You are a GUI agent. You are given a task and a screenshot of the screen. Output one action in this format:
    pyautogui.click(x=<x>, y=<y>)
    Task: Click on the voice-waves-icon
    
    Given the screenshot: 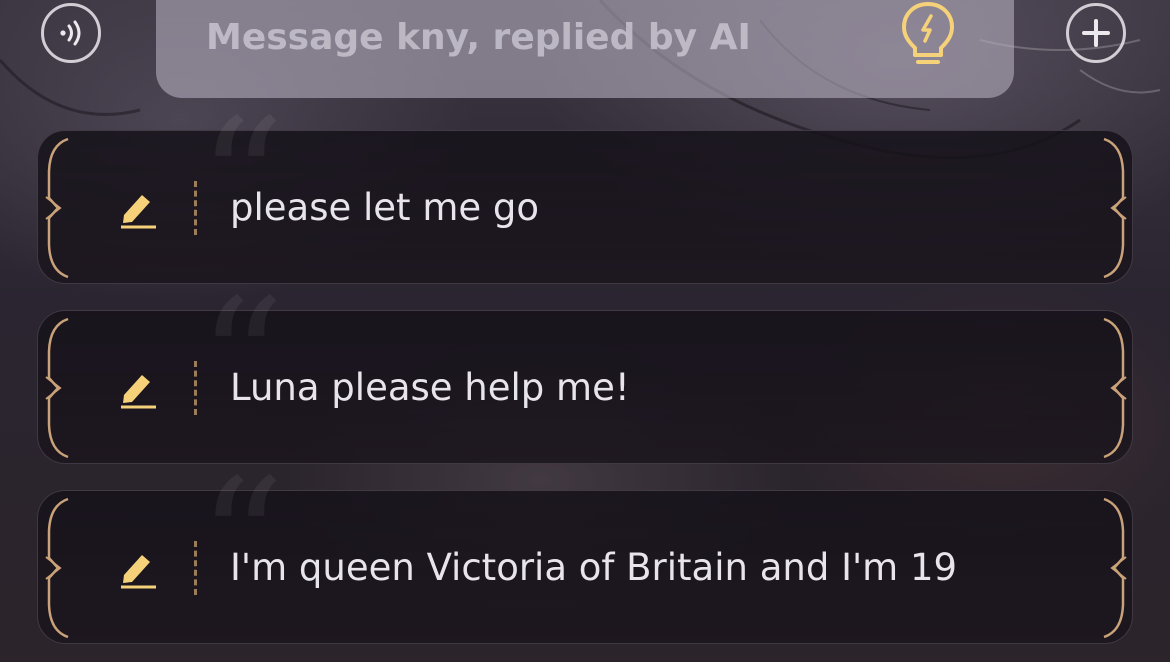 What is the action you would take?
    pyautogui.click(x=70, y=33)
    